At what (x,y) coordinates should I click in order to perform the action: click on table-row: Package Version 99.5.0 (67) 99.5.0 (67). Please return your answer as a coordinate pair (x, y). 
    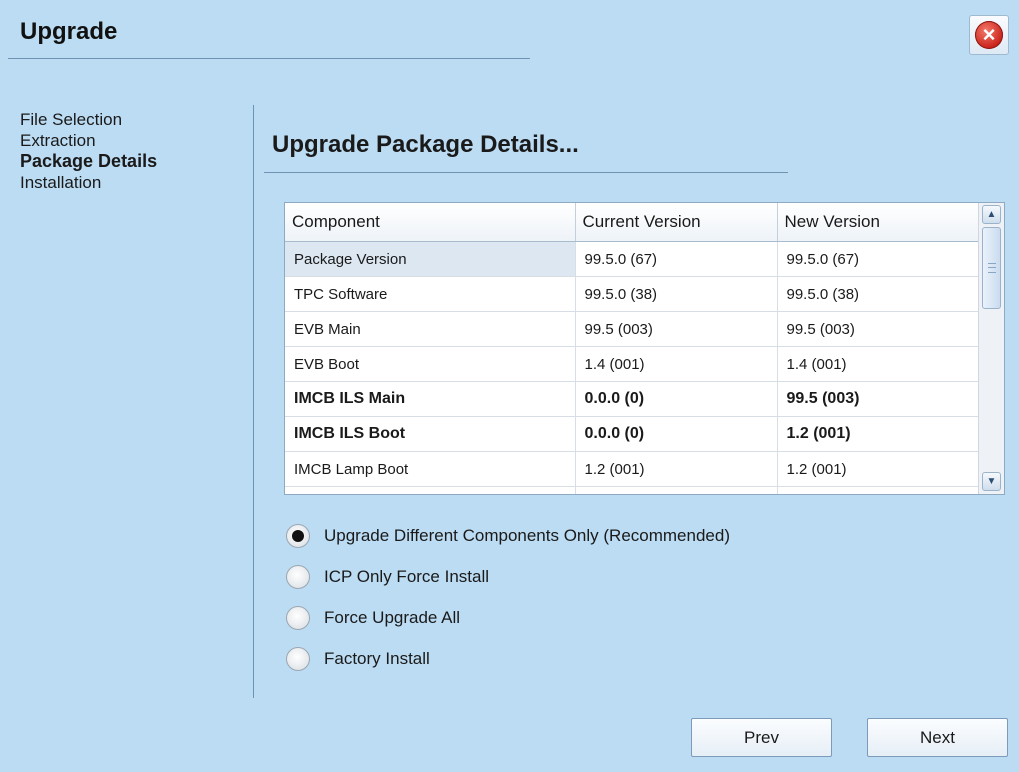
    Looking at the image, I should click on (632, 259).